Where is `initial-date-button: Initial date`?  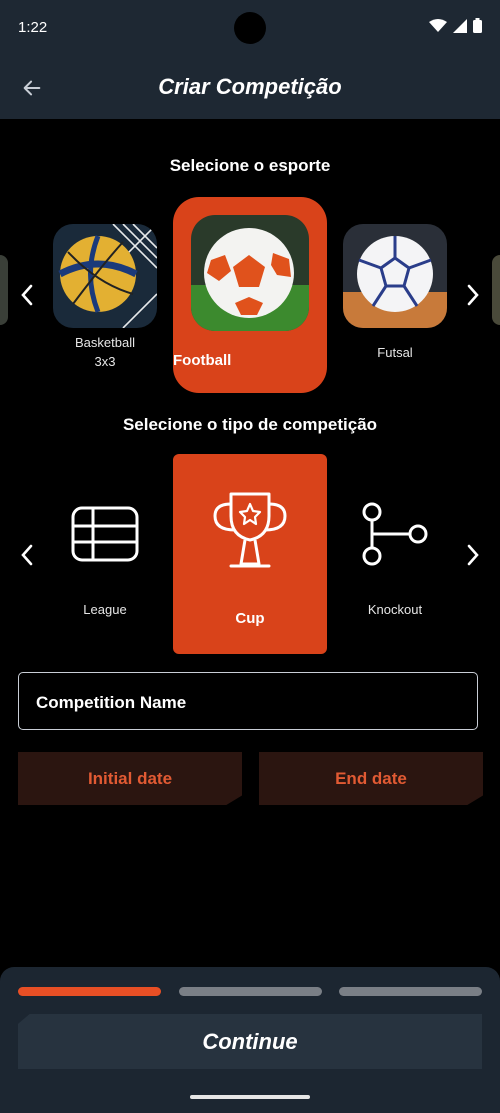
initial-date-button: Initial date is located at coordinates (130, 778).